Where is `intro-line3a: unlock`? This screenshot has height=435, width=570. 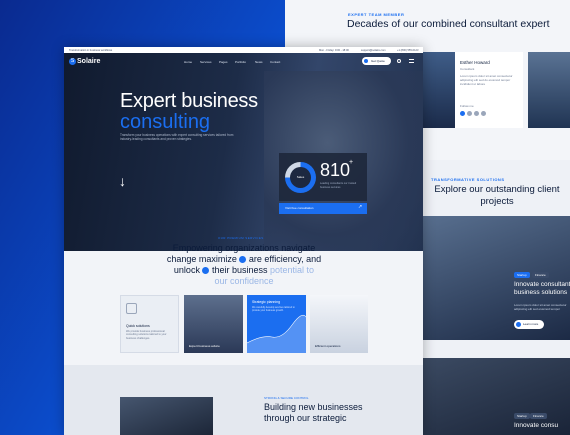
intro-line3a: unlock is located at coordinates (186, 270).